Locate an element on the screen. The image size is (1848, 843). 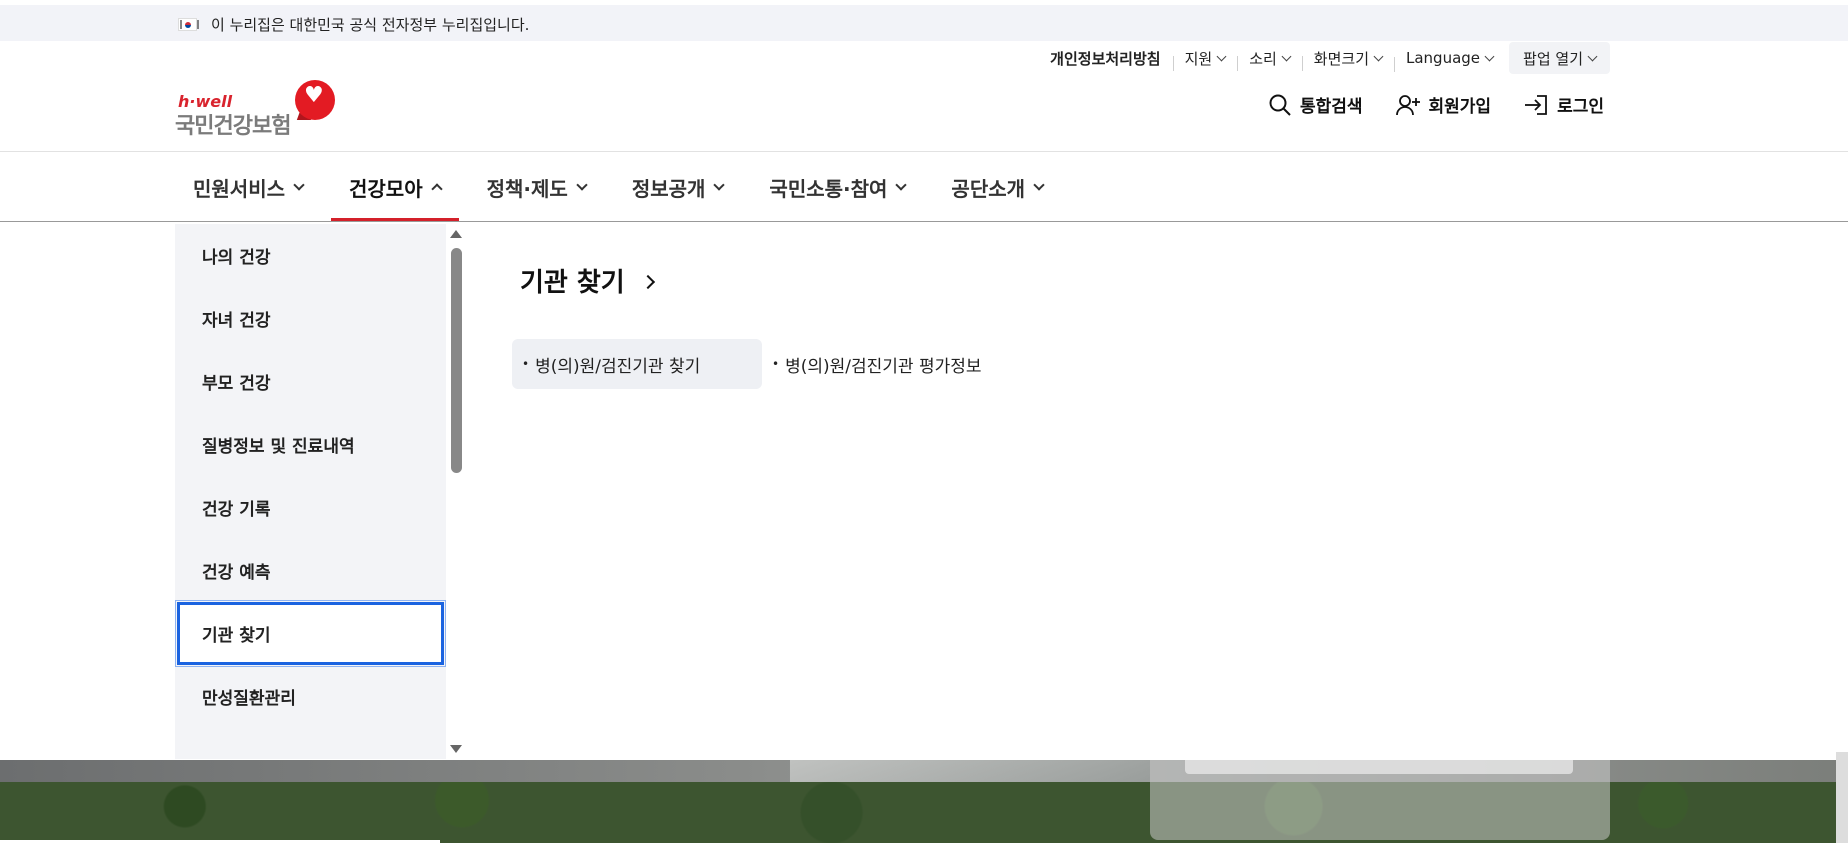
hero-image is located at coordinates (924, 801).